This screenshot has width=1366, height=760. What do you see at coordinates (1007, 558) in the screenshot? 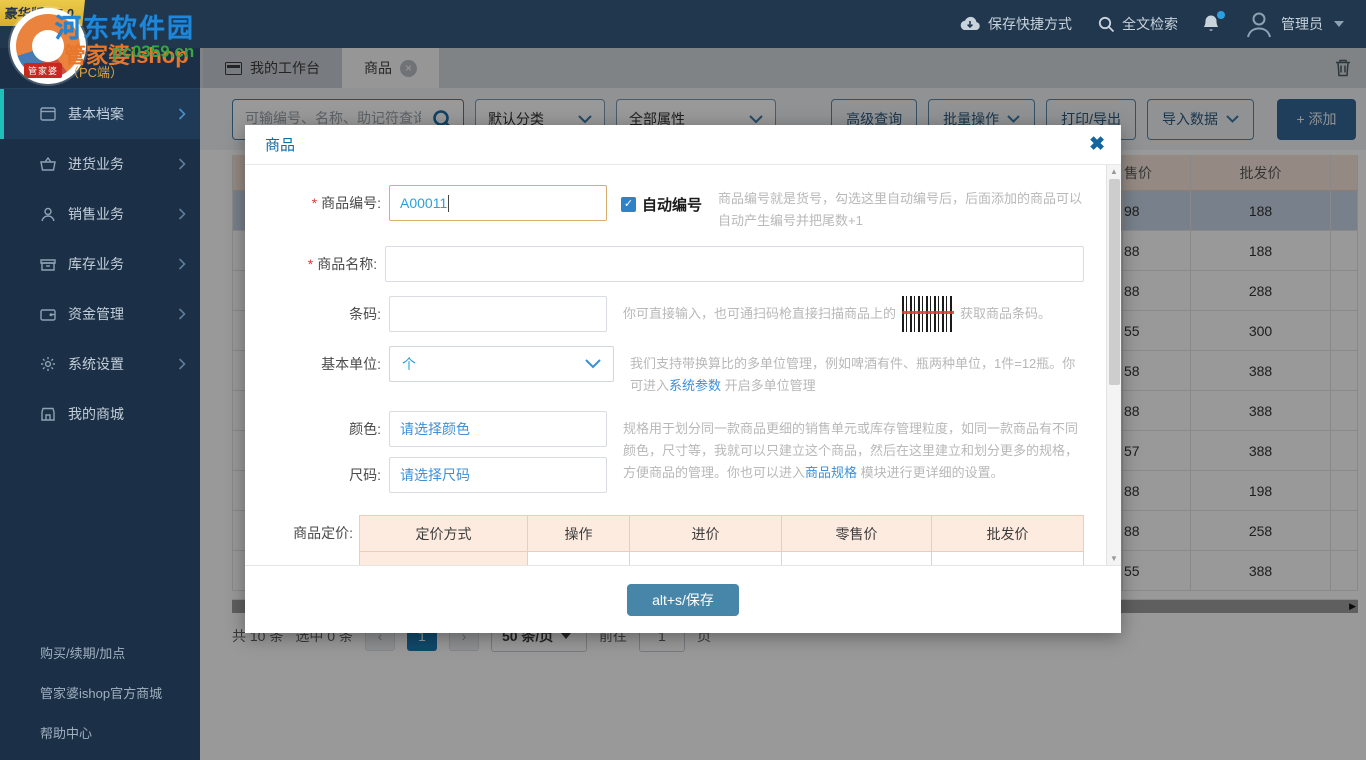
I see `wholesale-price-cell: 0` at bounding box center [1007, 558].